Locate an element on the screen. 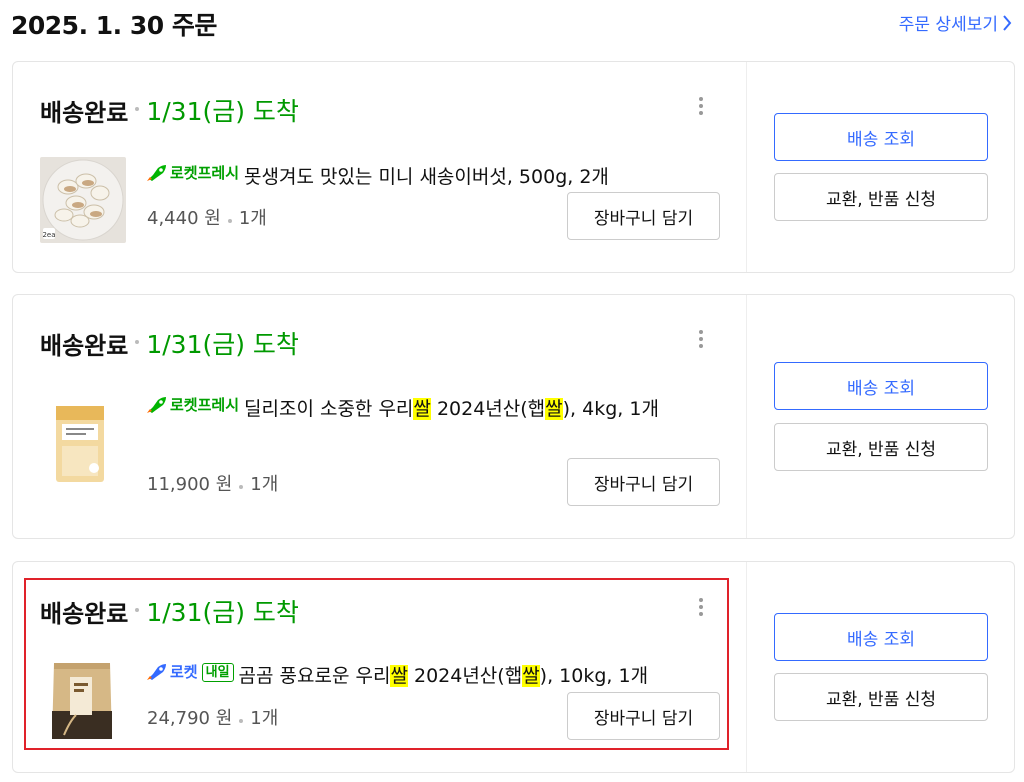 The height and width of the screenshot is (782, 1024). price-row: 24,790 원 1개 is located at coordinates (212, 717).